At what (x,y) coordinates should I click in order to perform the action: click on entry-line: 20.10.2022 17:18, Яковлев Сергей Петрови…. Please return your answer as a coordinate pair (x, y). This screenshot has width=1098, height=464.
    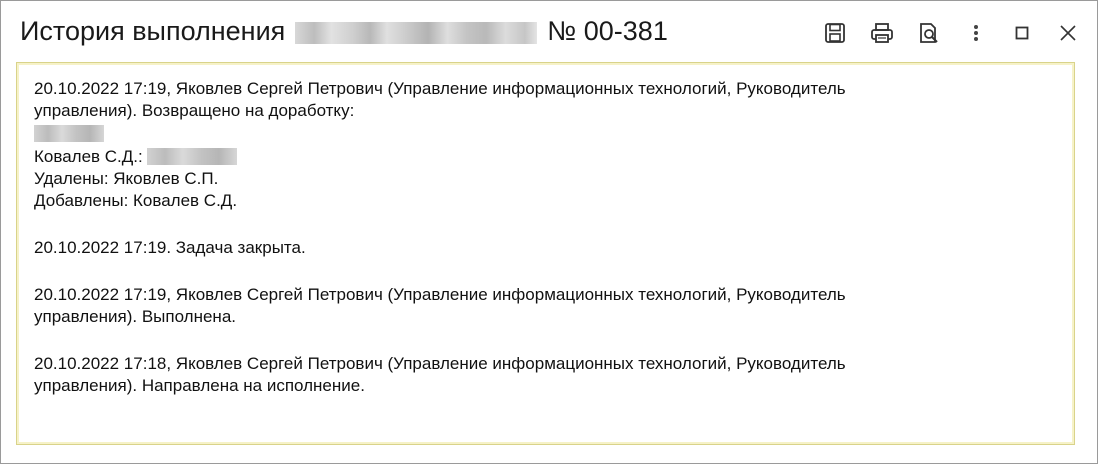
    Looking at the image, I should click on (440, 363).